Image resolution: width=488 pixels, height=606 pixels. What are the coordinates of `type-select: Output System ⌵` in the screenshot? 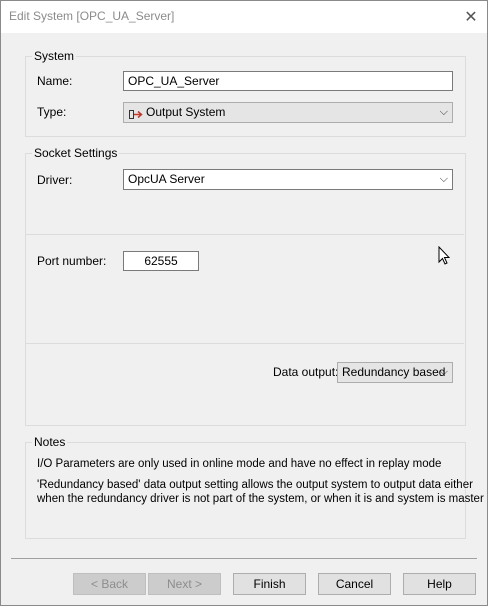 It's located at (288, 112).